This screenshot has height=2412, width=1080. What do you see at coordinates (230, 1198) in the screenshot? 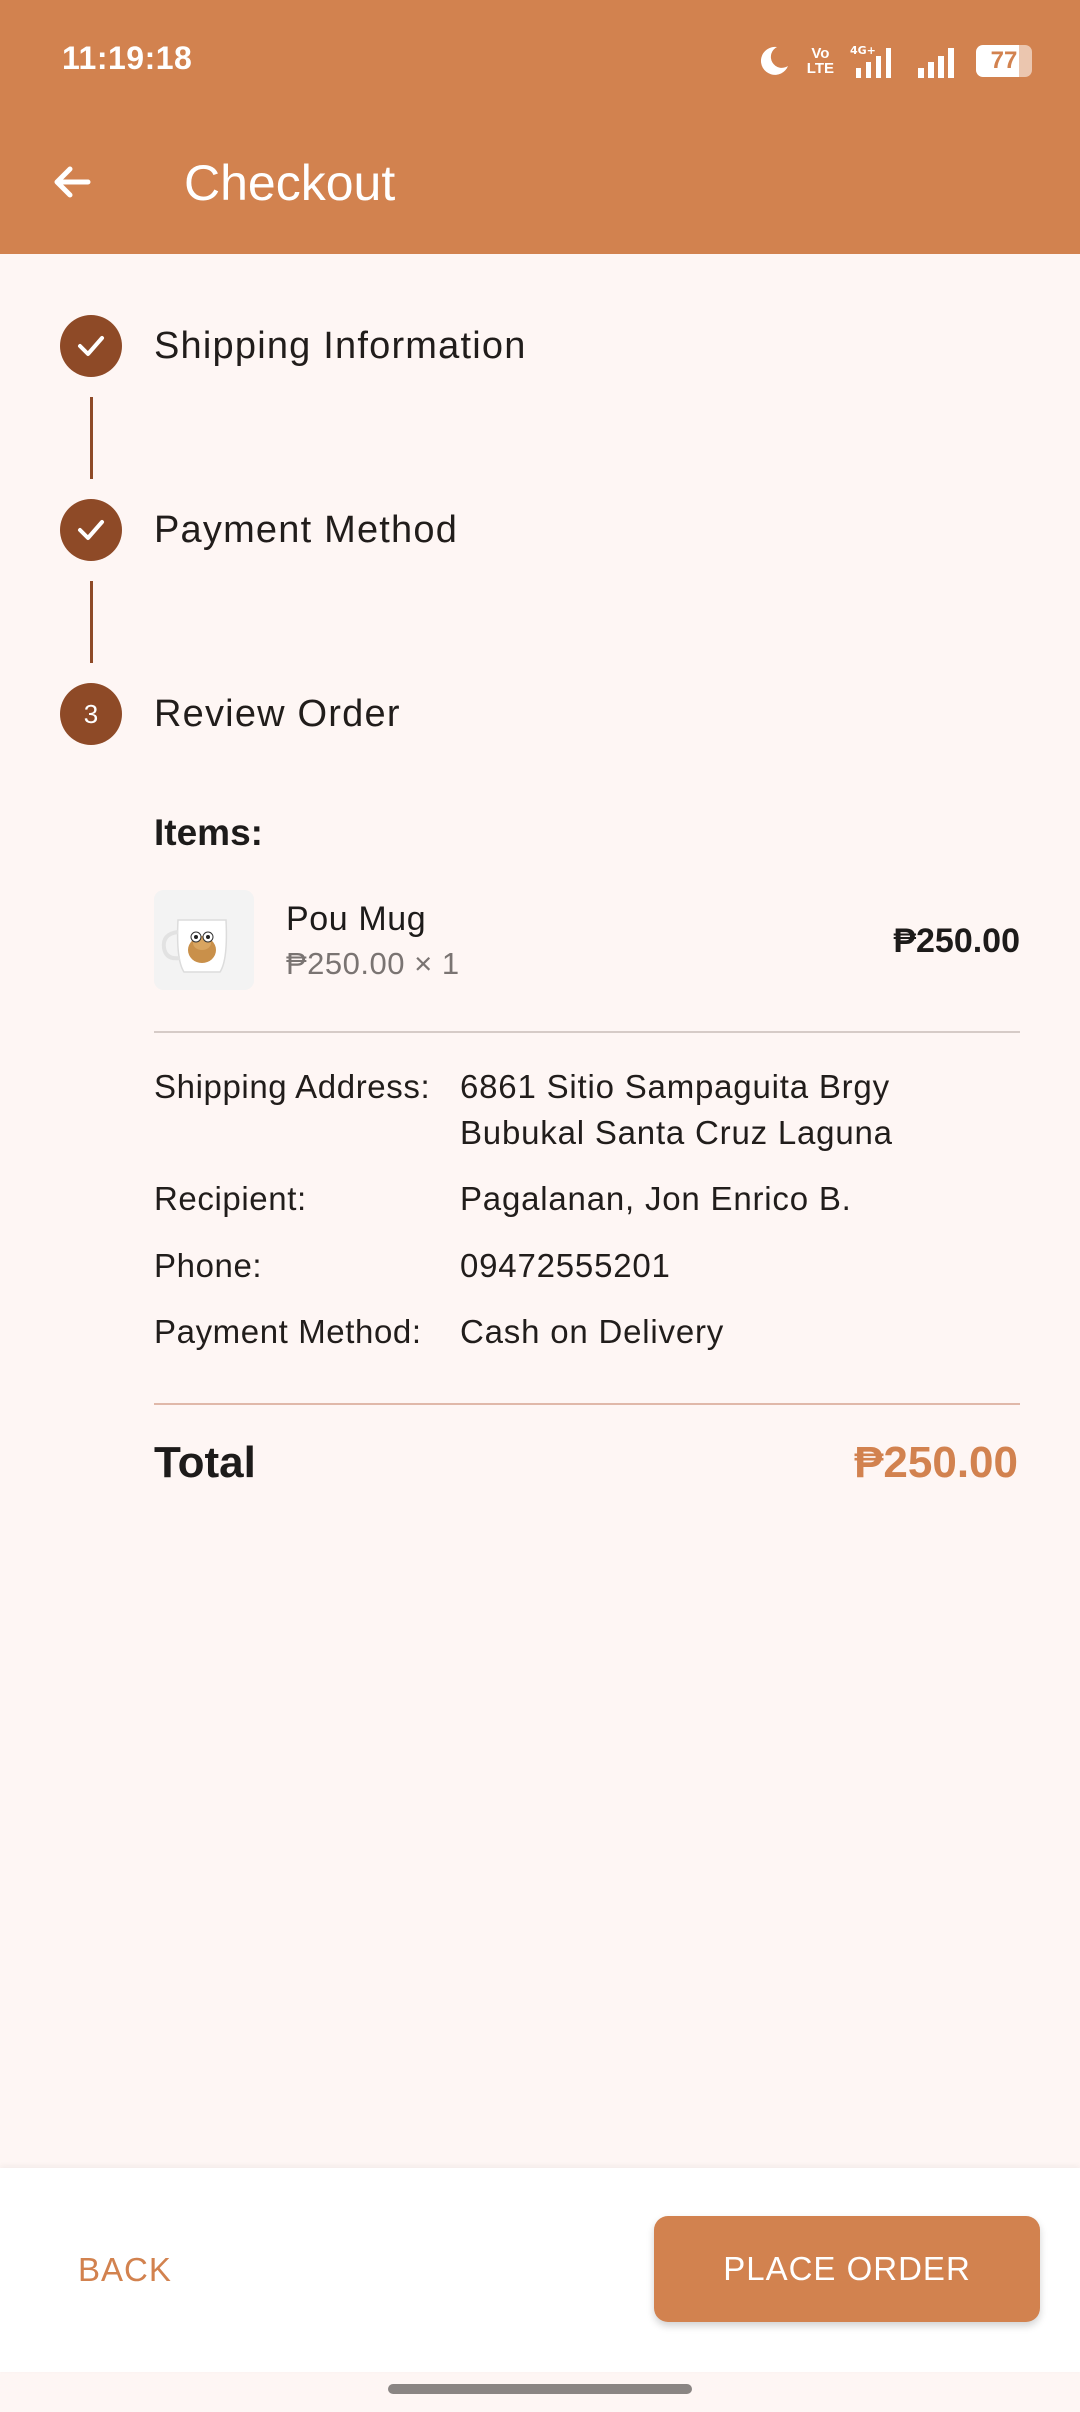
I see `recipient-label: Recipient:` at bounding box center [230, 1198].